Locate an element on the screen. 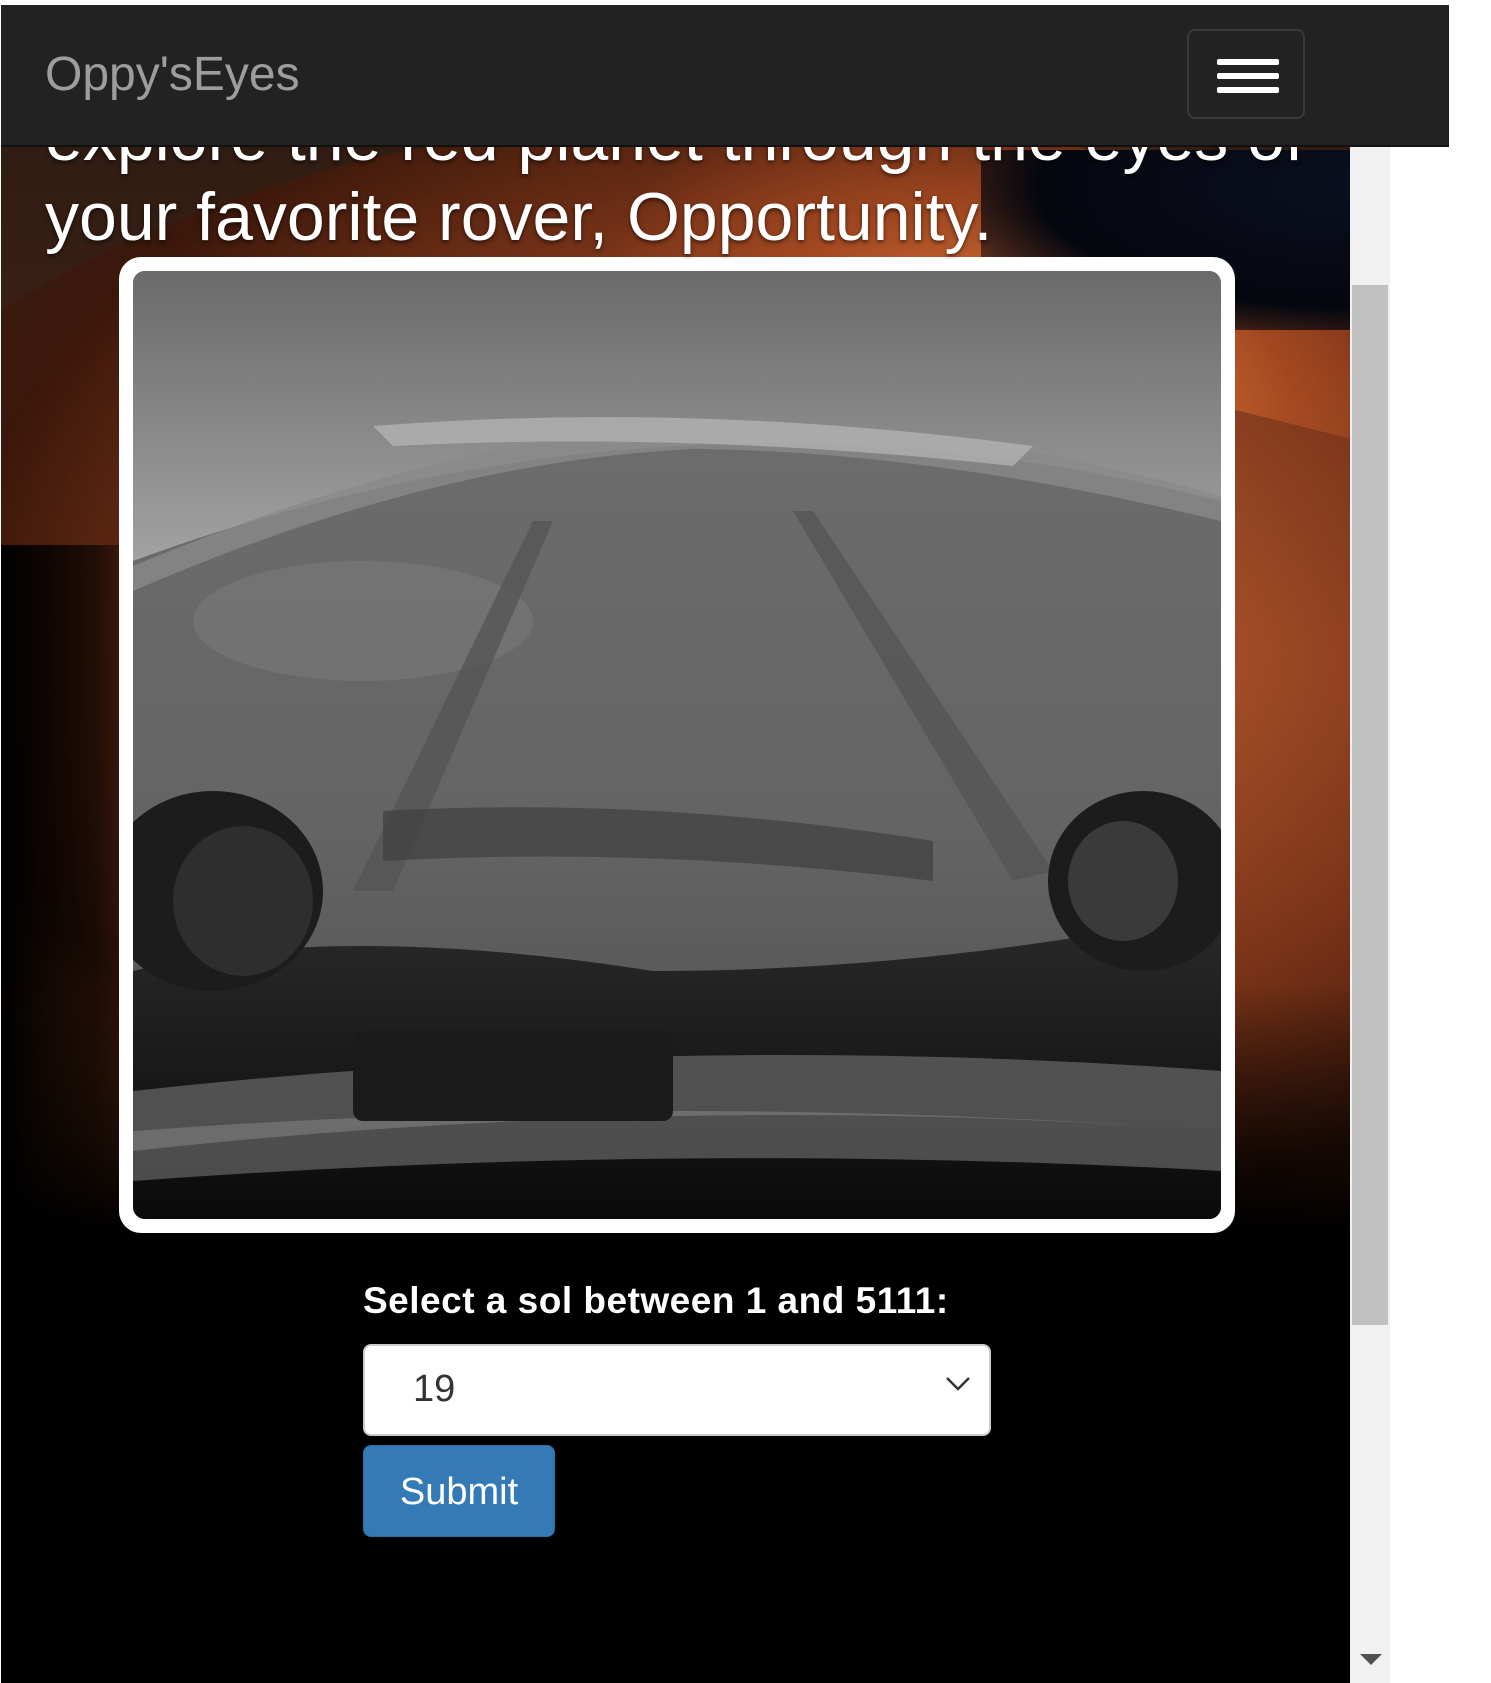 Image resolution: width=1491 pixels, height=1683 pixels. scroll-down-icon is located at coordinates (1371, 1659).